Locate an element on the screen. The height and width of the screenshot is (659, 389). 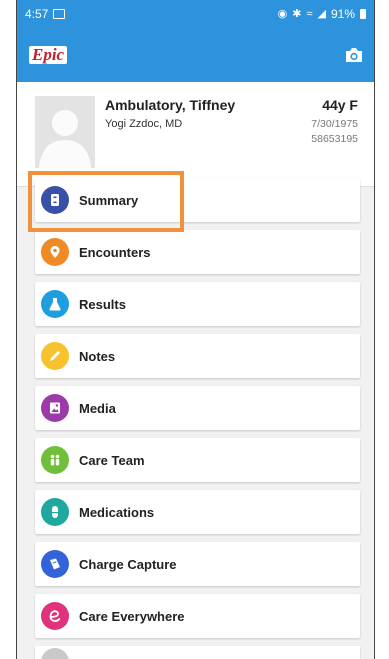
patient-avatar is located at coordinates (65, 132).